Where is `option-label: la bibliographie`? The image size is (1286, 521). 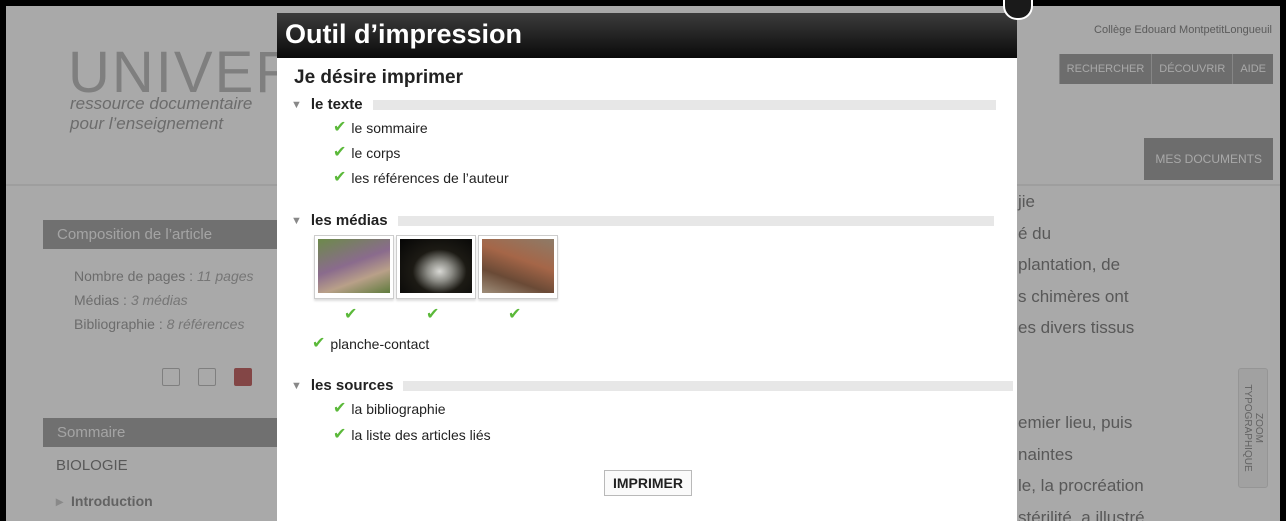
option-label: la bibliographie is located at coordinates (398, 409).